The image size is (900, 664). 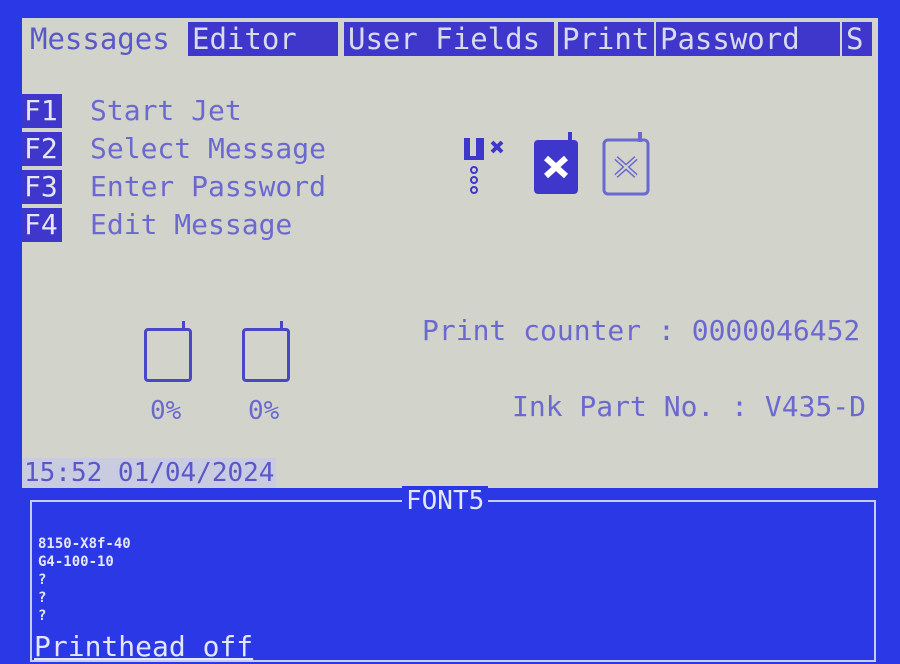 What do you see at coordinates (144, 646) in the screenshot?
I see `printhead-status: Printhead off` at bounding box center [144, 646].